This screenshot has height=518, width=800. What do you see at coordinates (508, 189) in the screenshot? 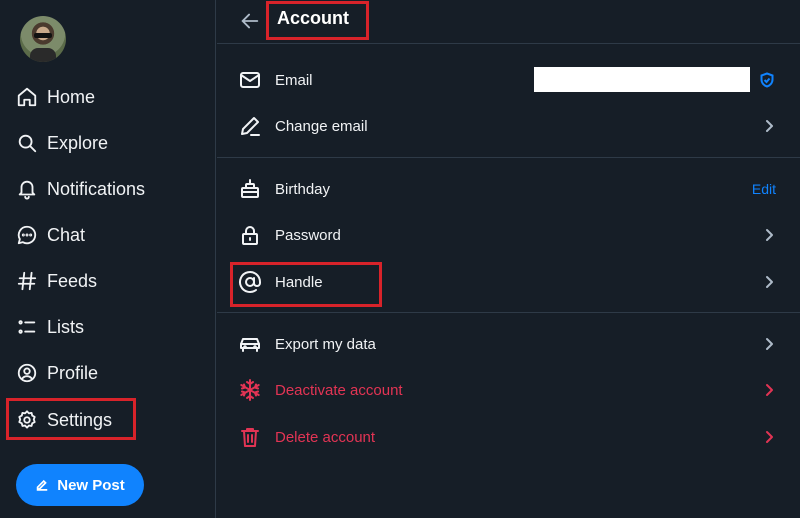
I see `birthday-row: Birthday Edit` at bounding box center [508, 189].